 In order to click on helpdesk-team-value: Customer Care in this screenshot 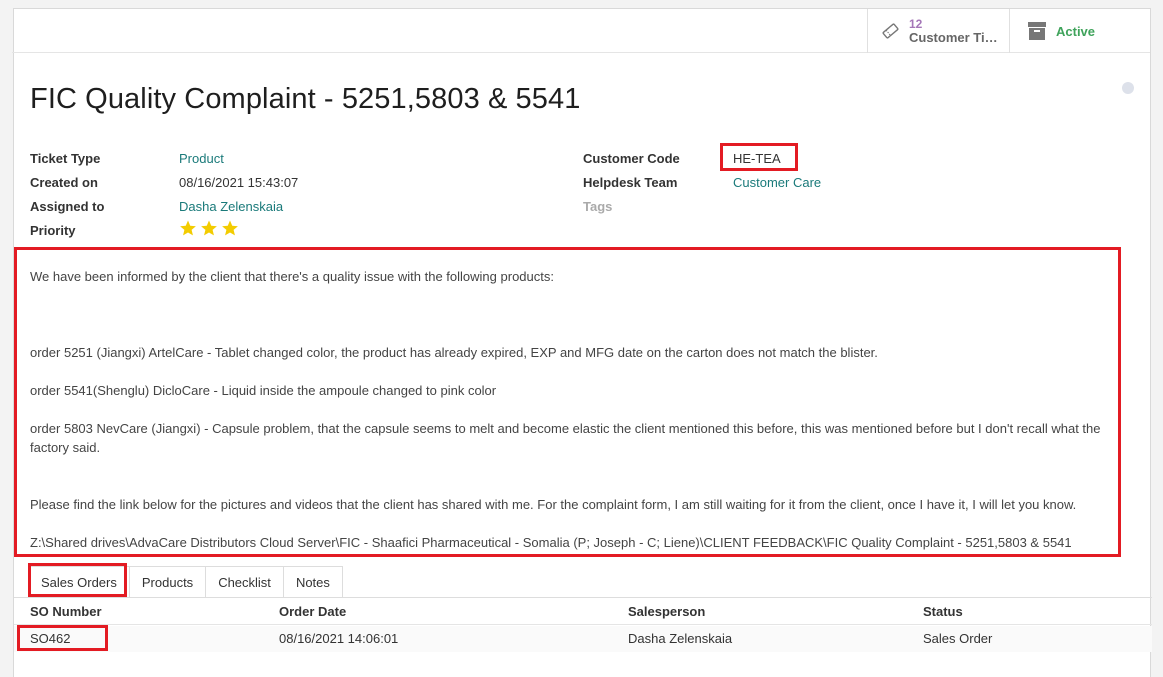, I will do `click(777, 182)`.